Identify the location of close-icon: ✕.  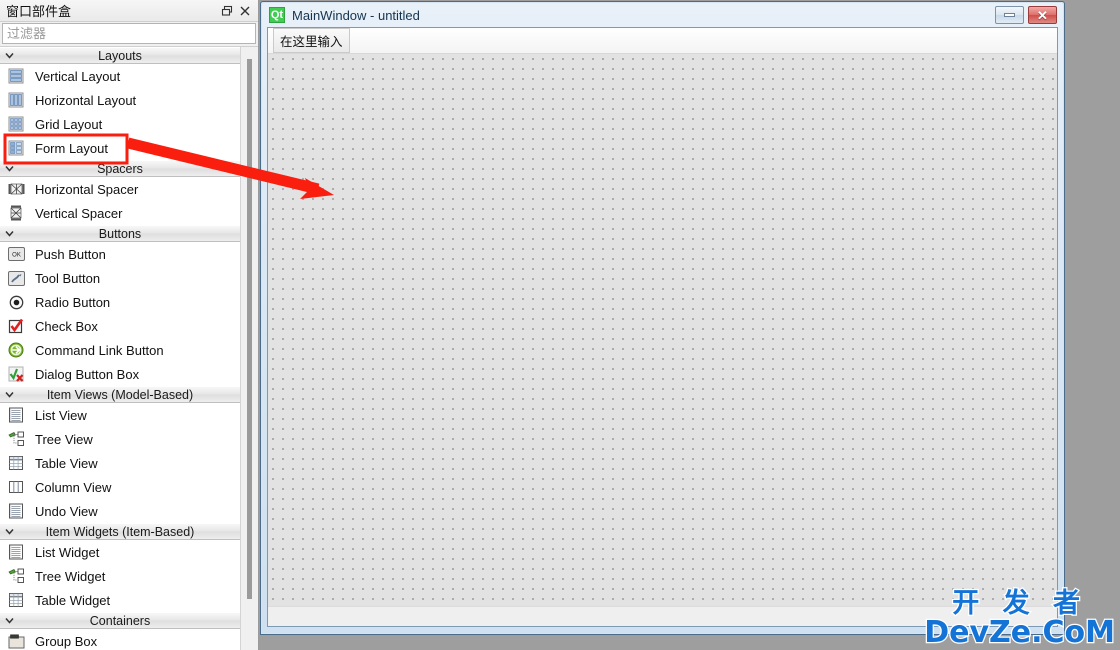
(1042, 15).